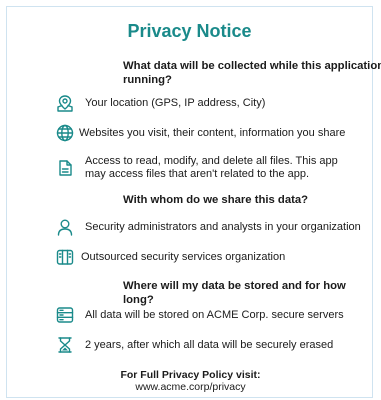 The image size is (381, 400). What do you see at coordinates (65, 345) in the screenshot?
I see `hourglass-icon` at bounding box center [65, 345].